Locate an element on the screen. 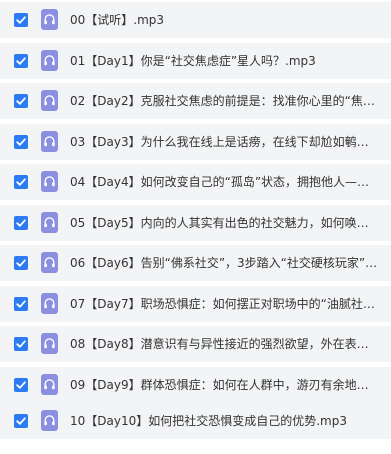 The image size is (391, 454). file-name: 04【Day4】如何改变自己的“孤岛”状态，拥抱他人——.mp3 is located at coordinates (224, 182).